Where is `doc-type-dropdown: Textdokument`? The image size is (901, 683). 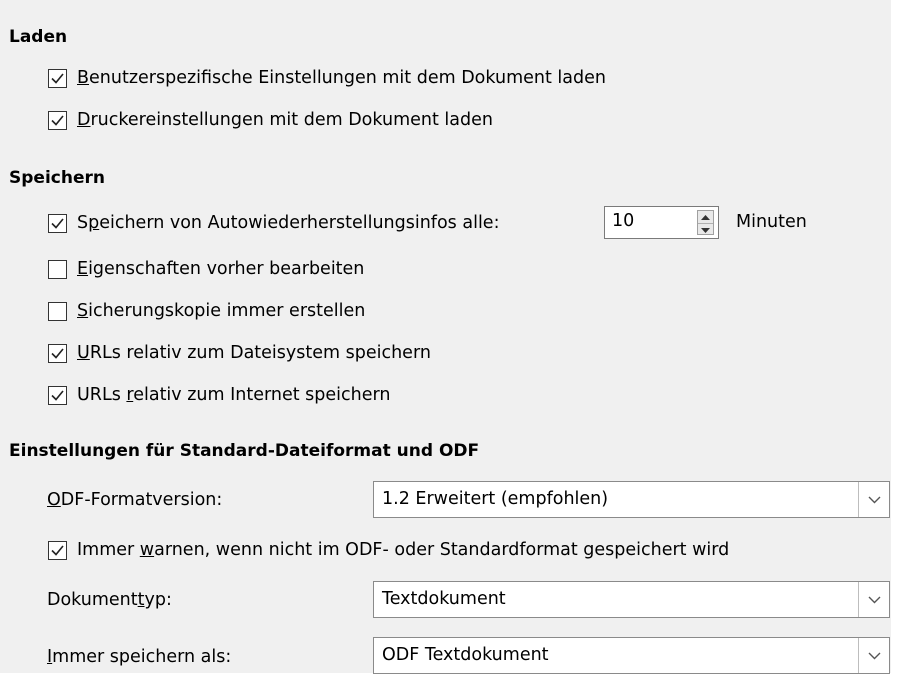
doc-type-dropdown: Textdokument is located at coordinates (631, 599).